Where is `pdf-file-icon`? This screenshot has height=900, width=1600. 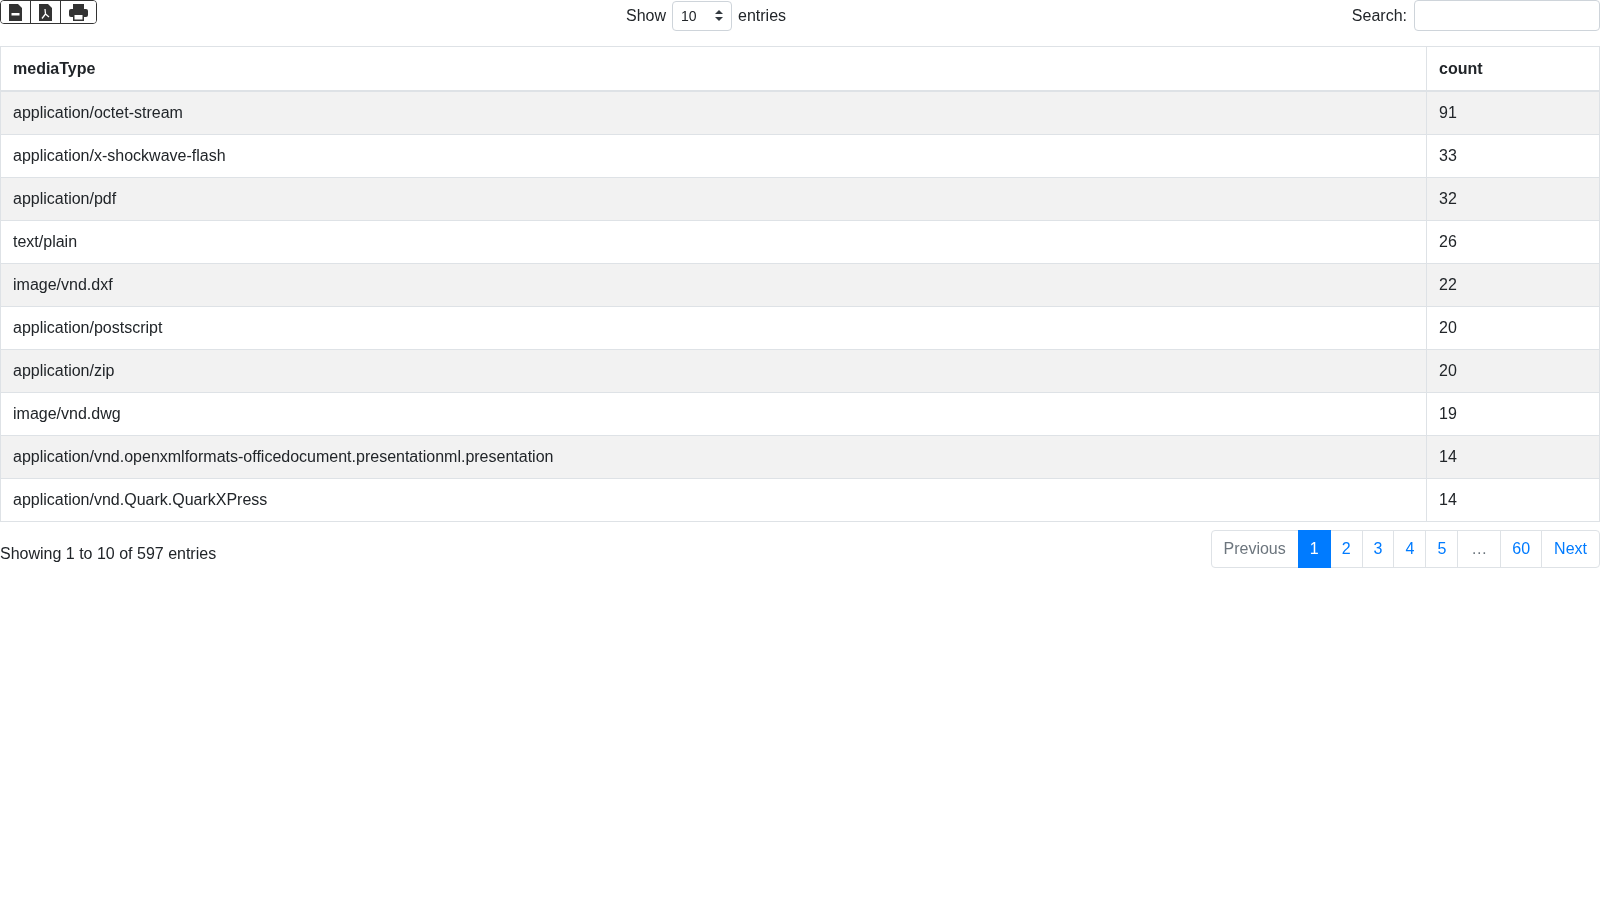 pdf-file-icon is located at coordinates (45, 12).